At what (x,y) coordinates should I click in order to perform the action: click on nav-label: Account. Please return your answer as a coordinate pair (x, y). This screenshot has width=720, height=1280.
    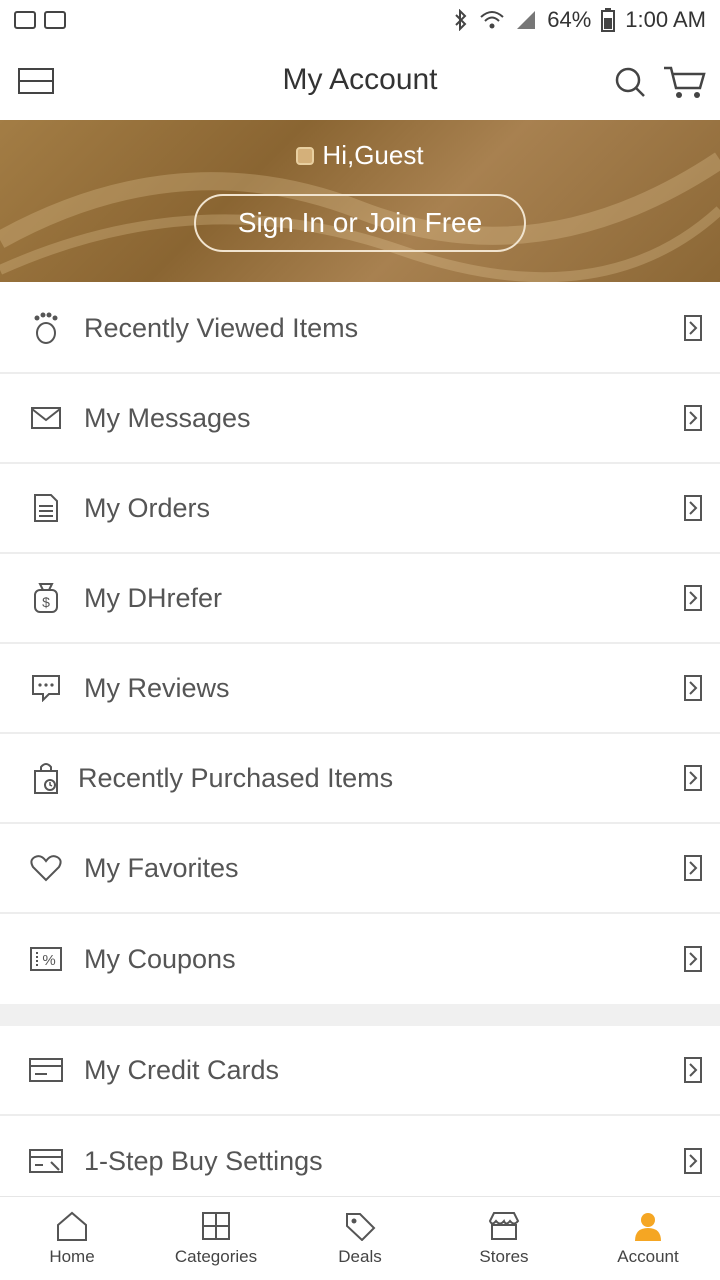
    Looking at the image, I should click on (648, 1256).